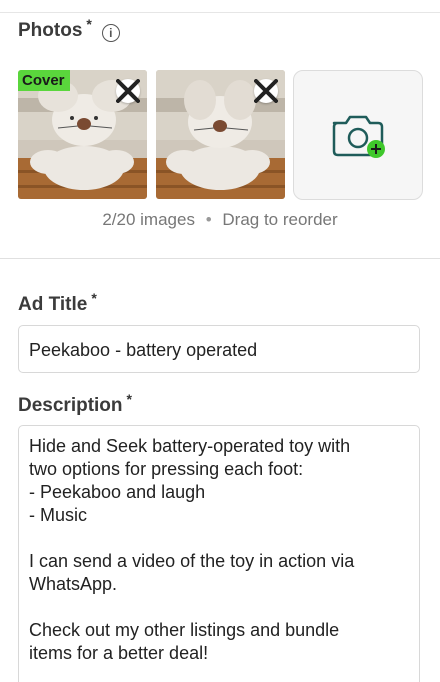  I want to click on photos-label-row: Photos * i, so click(69, 29).